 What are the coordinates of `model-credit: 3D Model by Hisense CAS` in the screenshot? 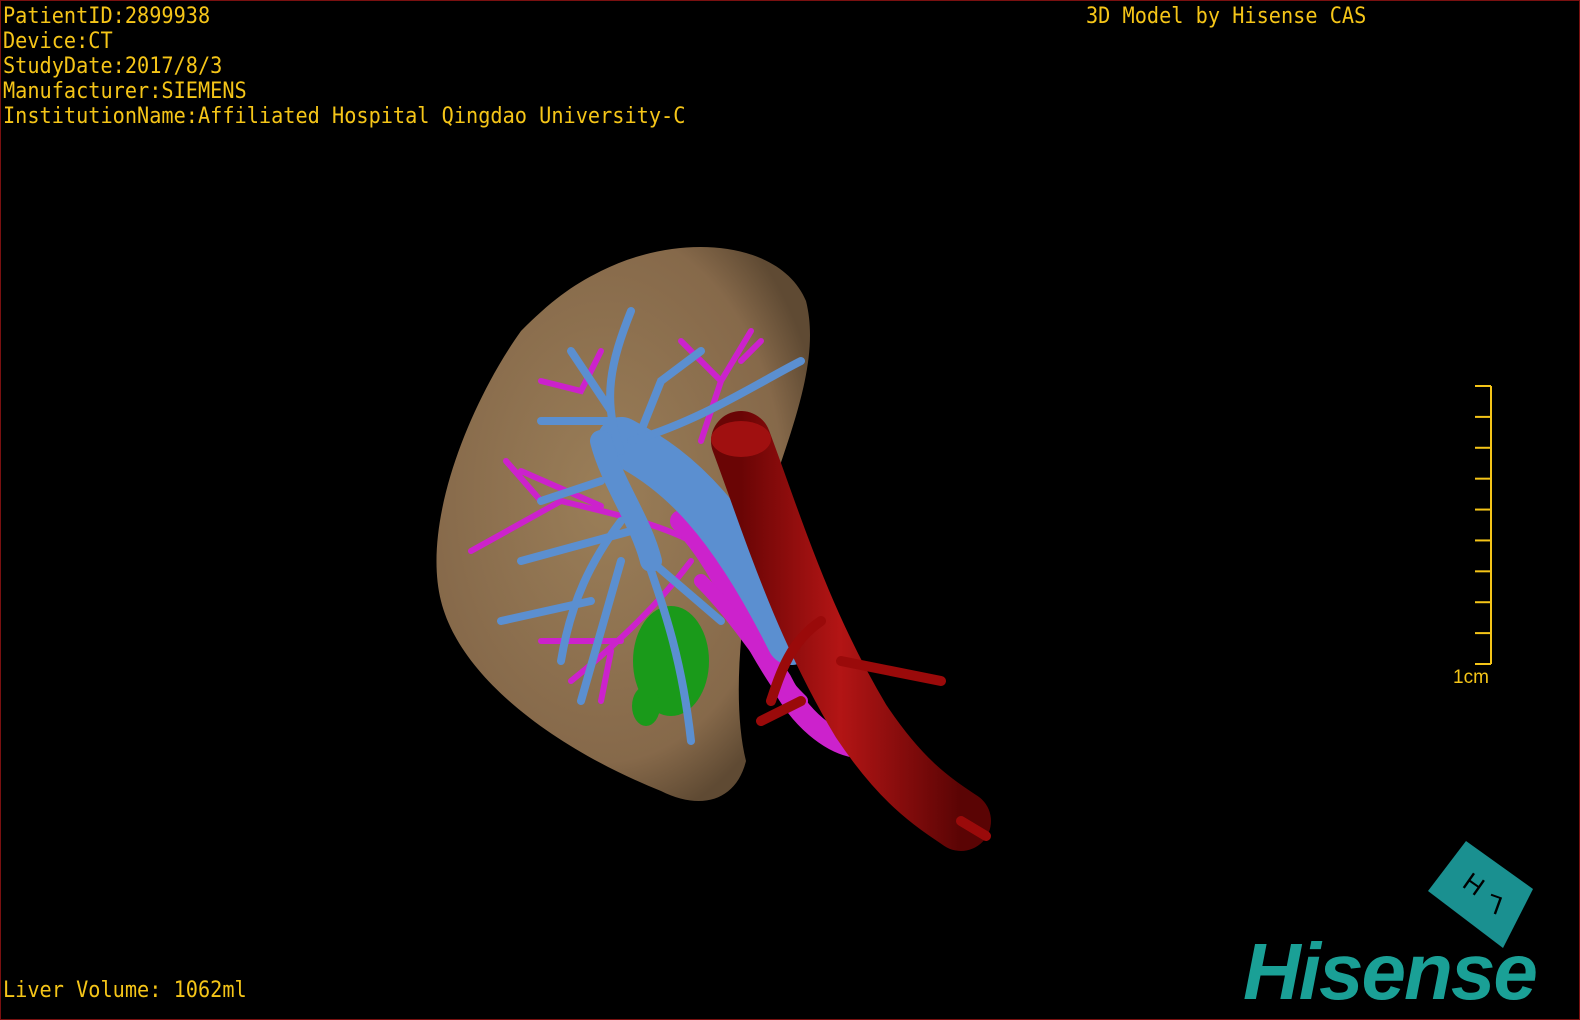 It's located at (1226, 16).